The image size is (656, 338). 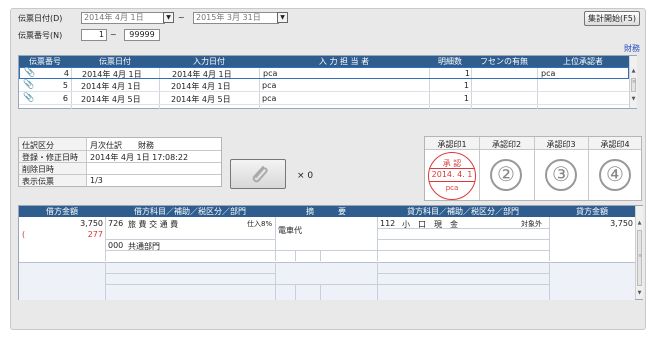 I want to click on attachment-button, so click(x=258, y=174).